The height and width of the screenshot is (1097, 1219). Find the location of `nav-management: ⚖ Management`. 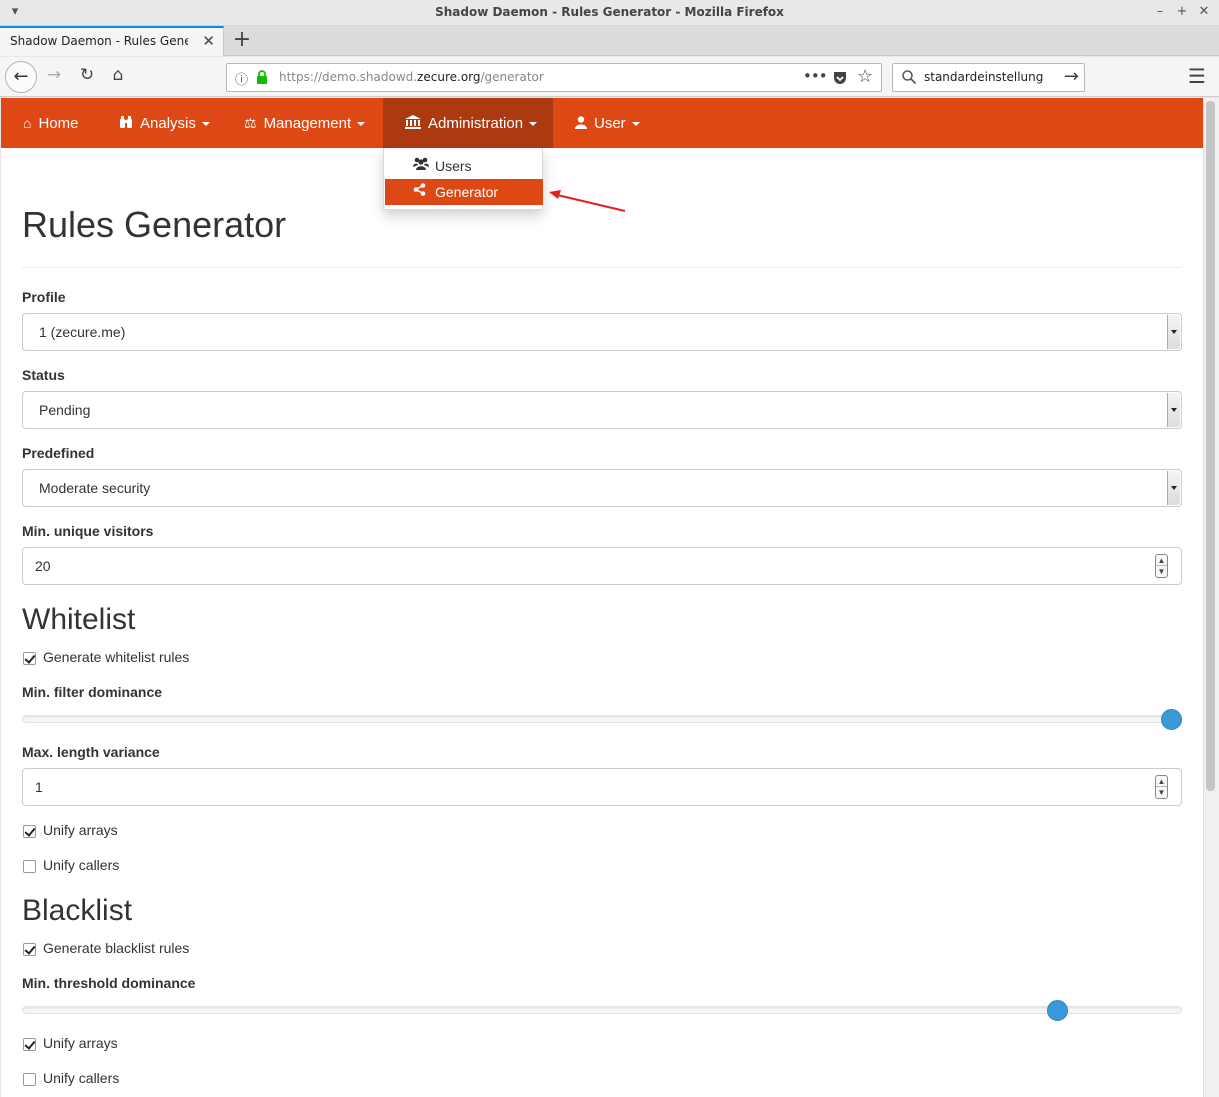

nav-management: ⚖ Management is located at coordinates (305, 123).